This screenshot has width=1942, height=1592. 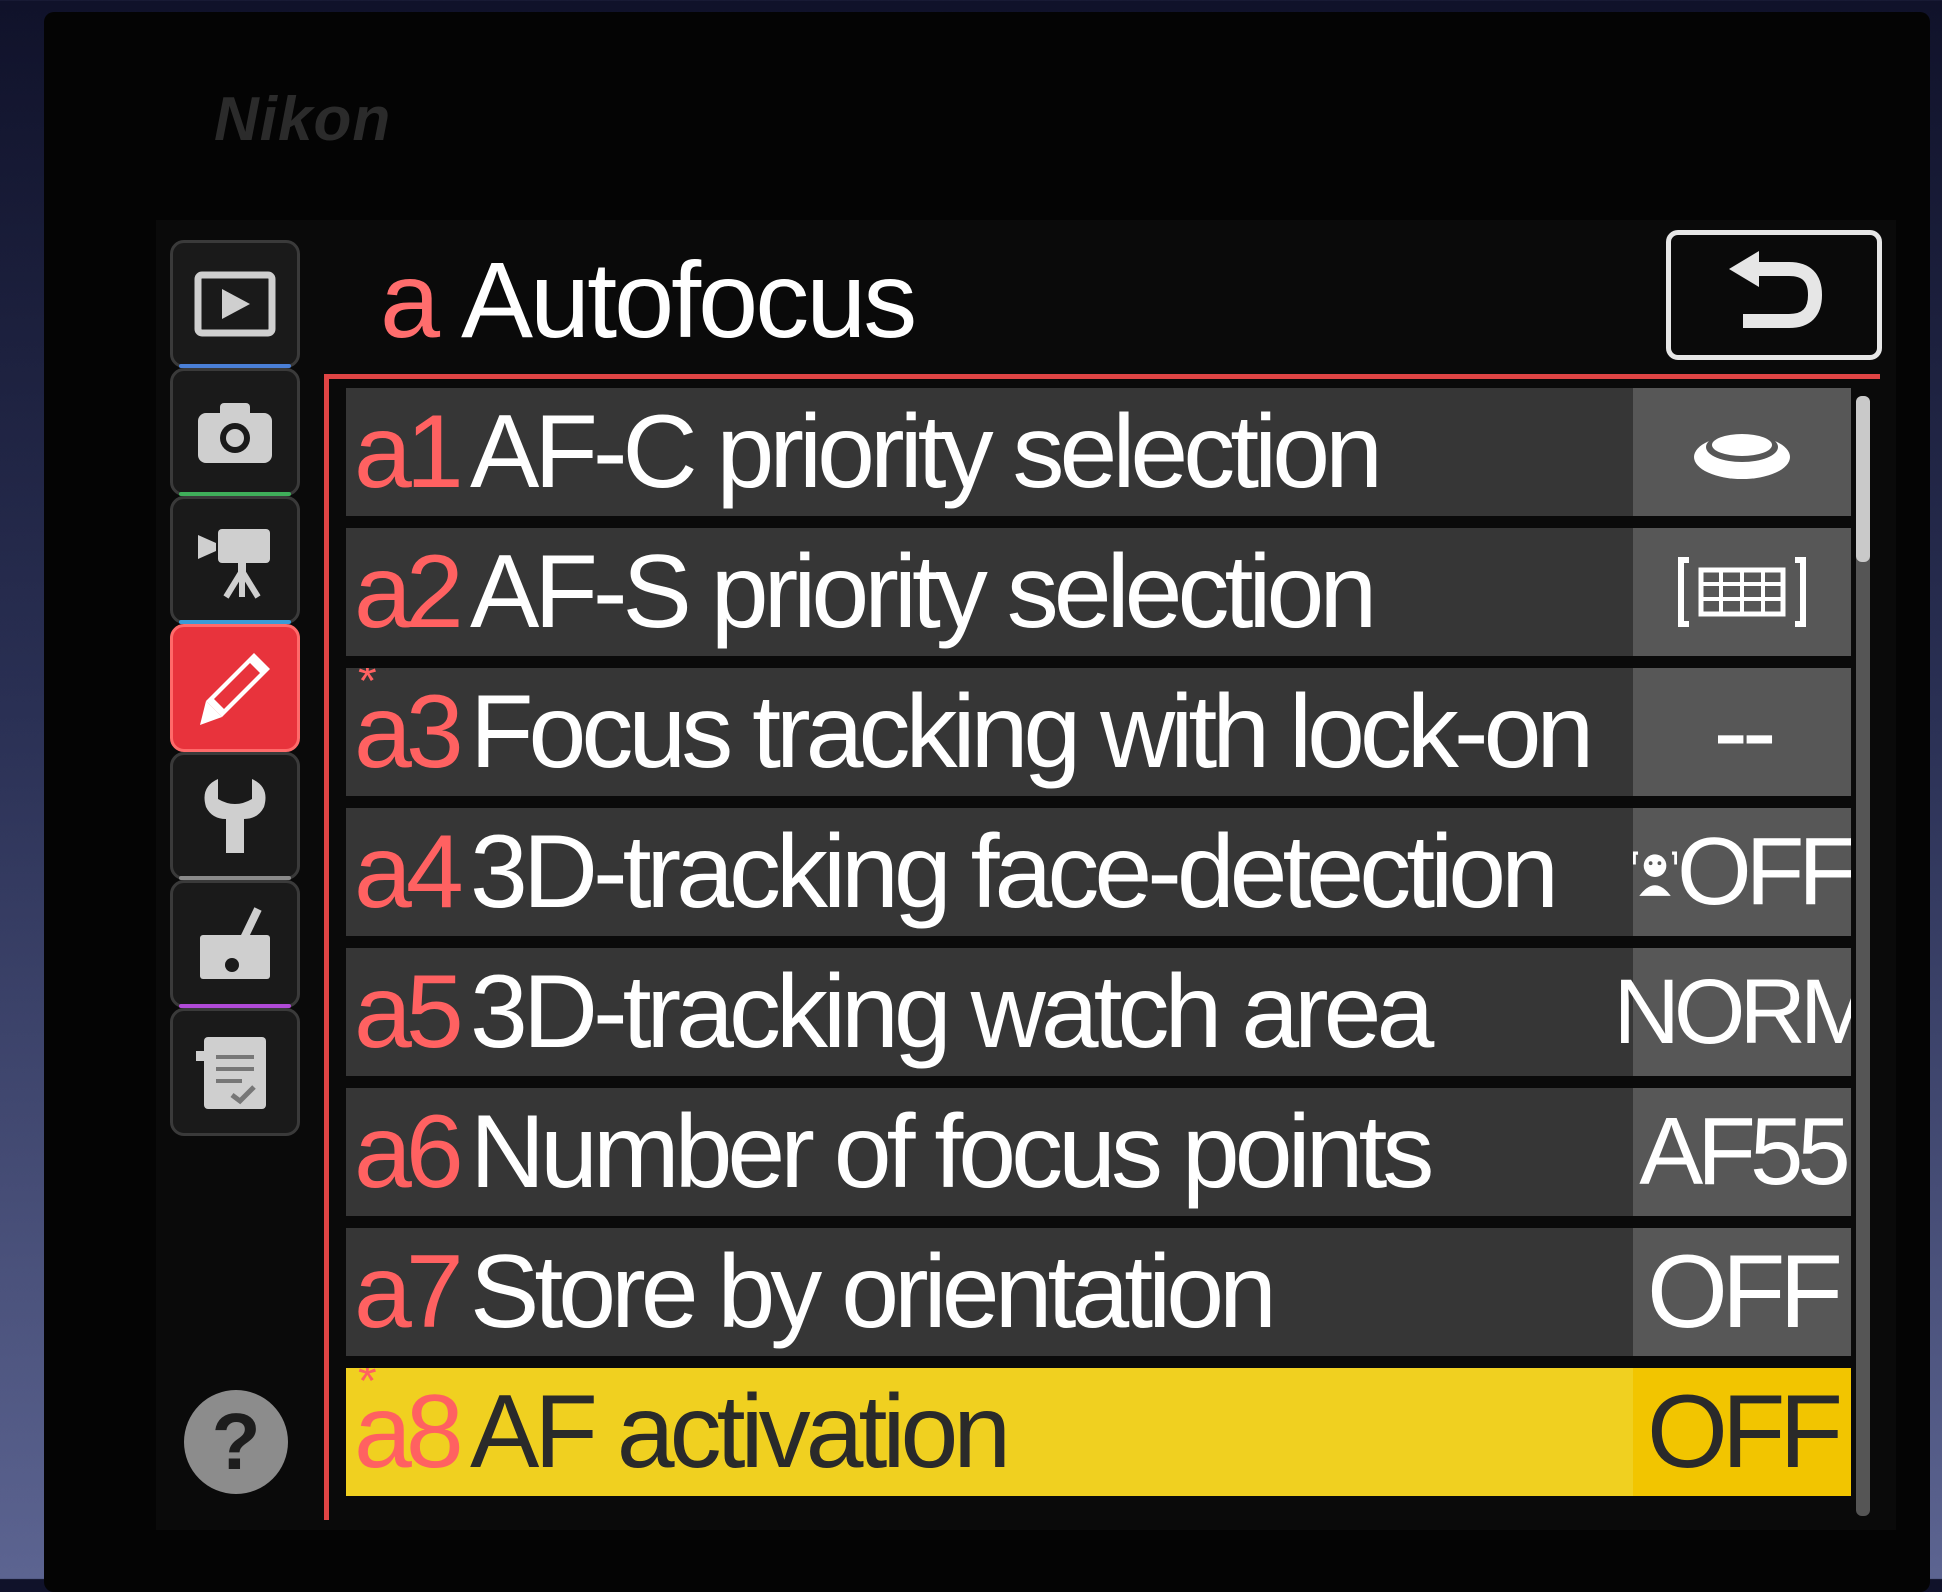 I want to click on item-label: Focus tracking with lock-on, so click(x=1032, y=732).